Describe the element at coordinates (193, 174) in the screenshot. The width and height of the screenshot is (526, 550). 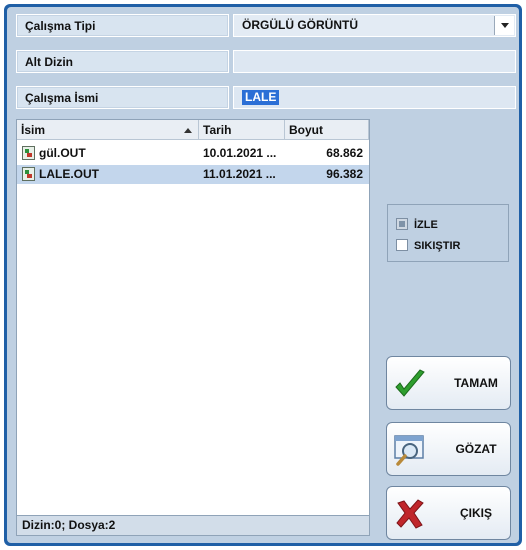
I see `table-row-selected: LALE.OUT 11.01.2021 ... 96.382` at that location.